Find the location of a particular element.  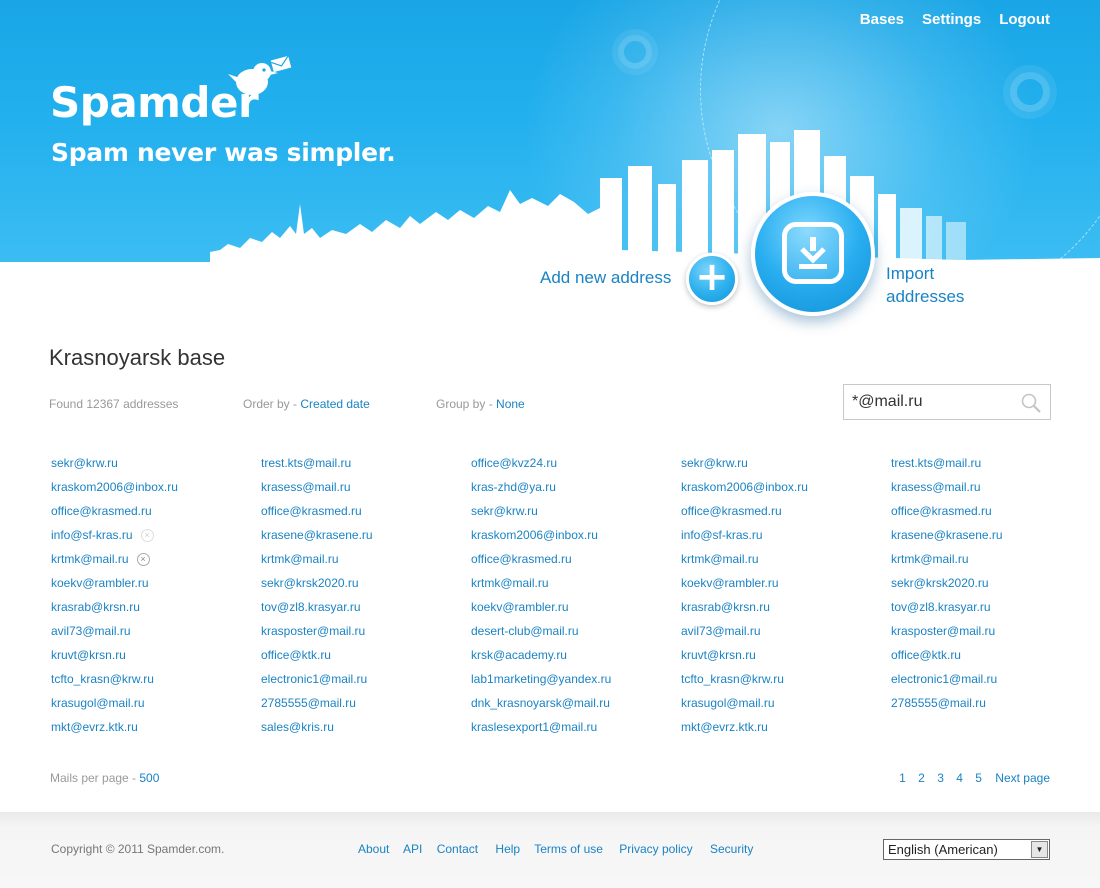

email-item: electronic1@mail.ru is located at coordinates (991, 683).